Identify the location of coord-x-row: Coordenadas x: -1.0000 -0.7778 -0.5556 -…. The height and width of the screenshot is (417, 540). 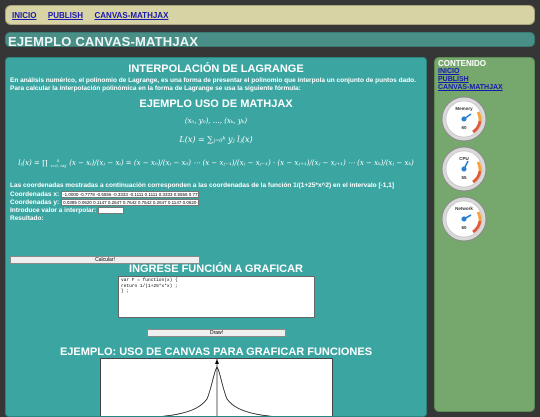
(218, 194).